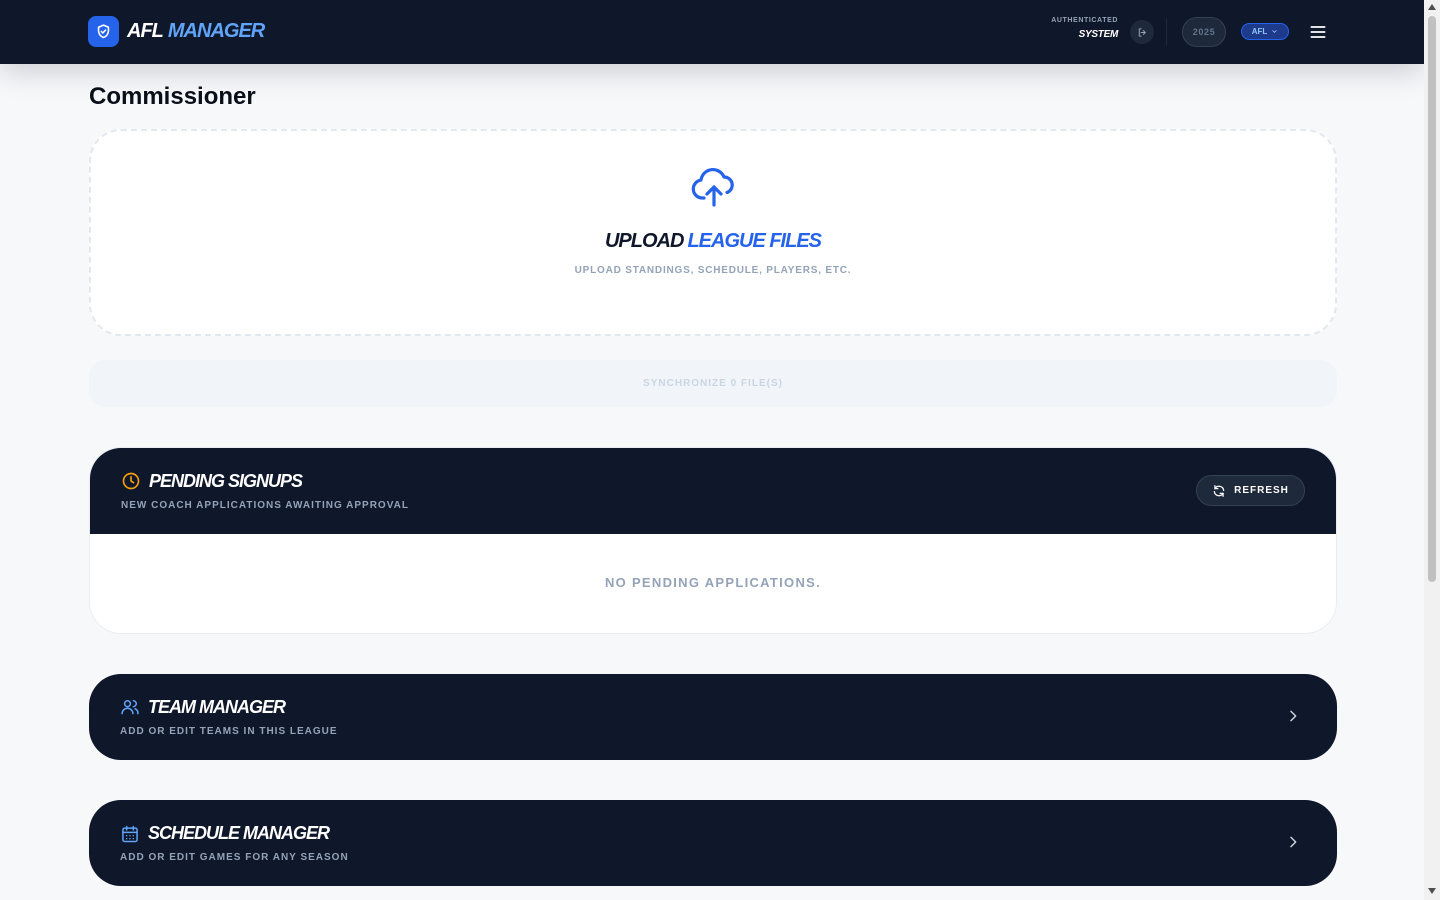 The width and height of the screenshot is (1440, 900). I want to click on top-navigation-bar: AFL MANAGER AUTHENTICATED SYSTEM 2025 AFL, so click(712, 32).